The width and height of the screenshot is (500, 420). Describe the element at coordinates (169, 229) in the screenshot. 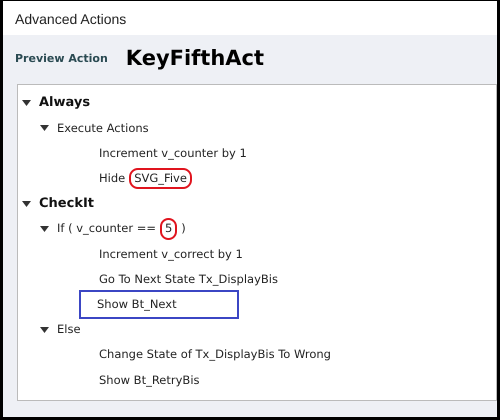

I see `circled-text: 5` at that location.